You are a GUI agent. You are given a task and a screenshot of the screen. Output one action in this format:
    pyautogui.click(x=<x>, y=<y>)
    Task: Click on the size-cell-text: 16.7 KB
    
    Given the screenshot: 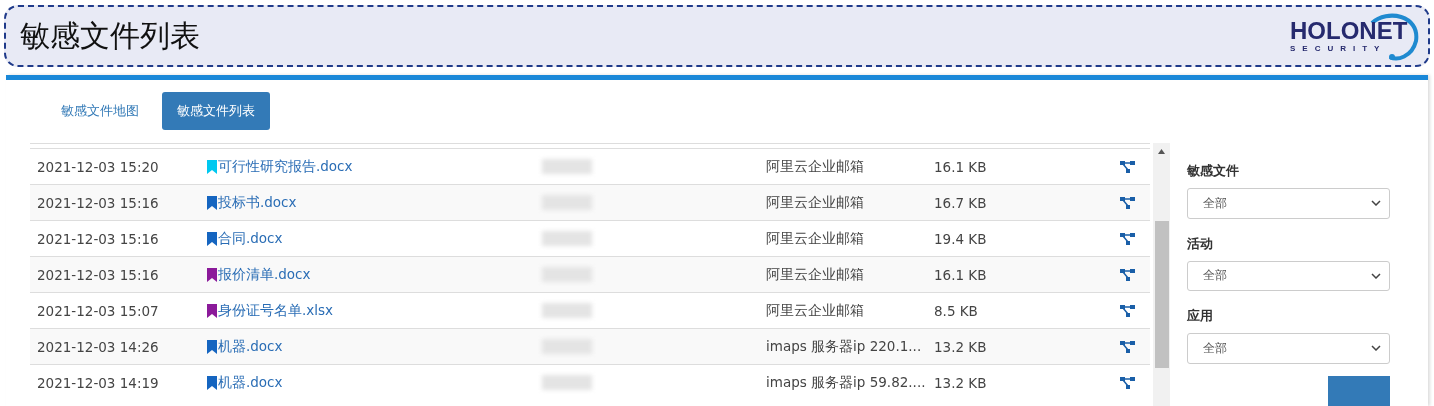 What is the action you would take?
    pyautogui.click(x=961, y=202)
    